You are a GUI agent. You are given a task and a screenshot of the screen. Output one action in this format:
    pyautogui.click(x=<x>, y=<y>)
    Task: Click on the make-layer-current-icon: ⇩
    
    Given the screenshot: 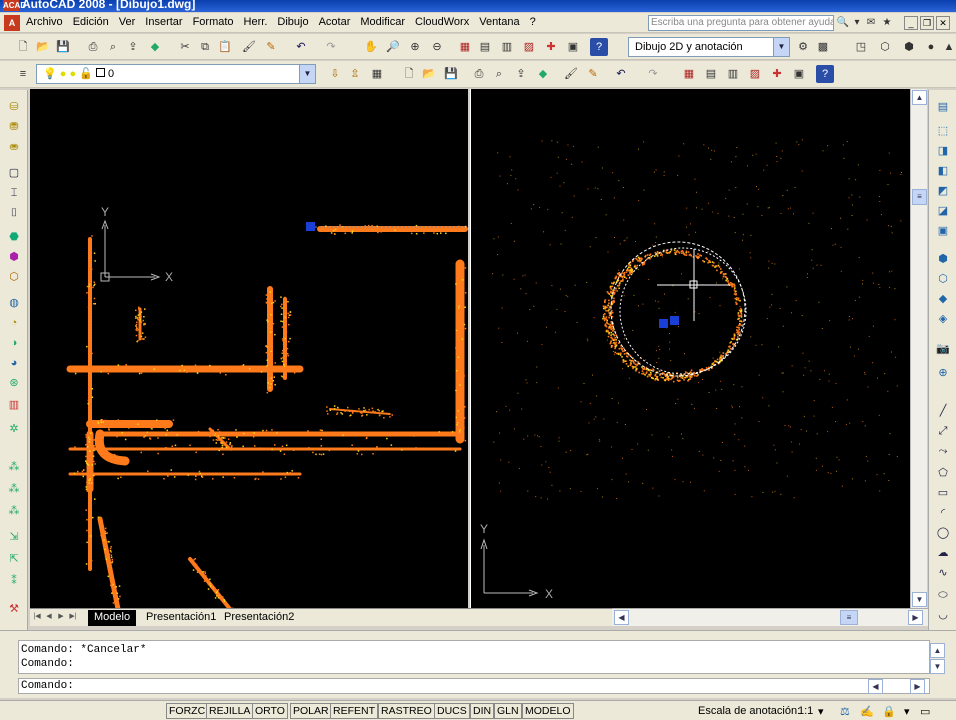 What is the action you would take?
    pyautogui.click(x=335, y=74)
    